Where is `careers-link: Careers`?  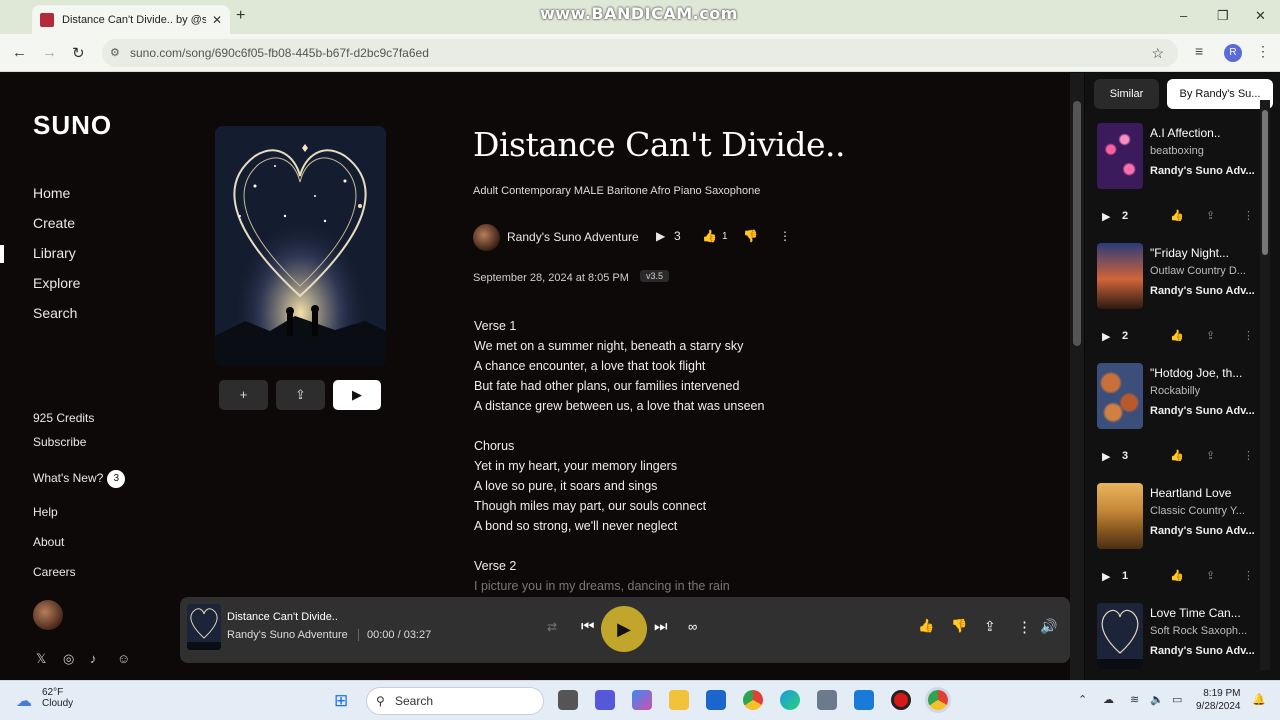 careers-link: Careers is located at coordinates (54, 572).